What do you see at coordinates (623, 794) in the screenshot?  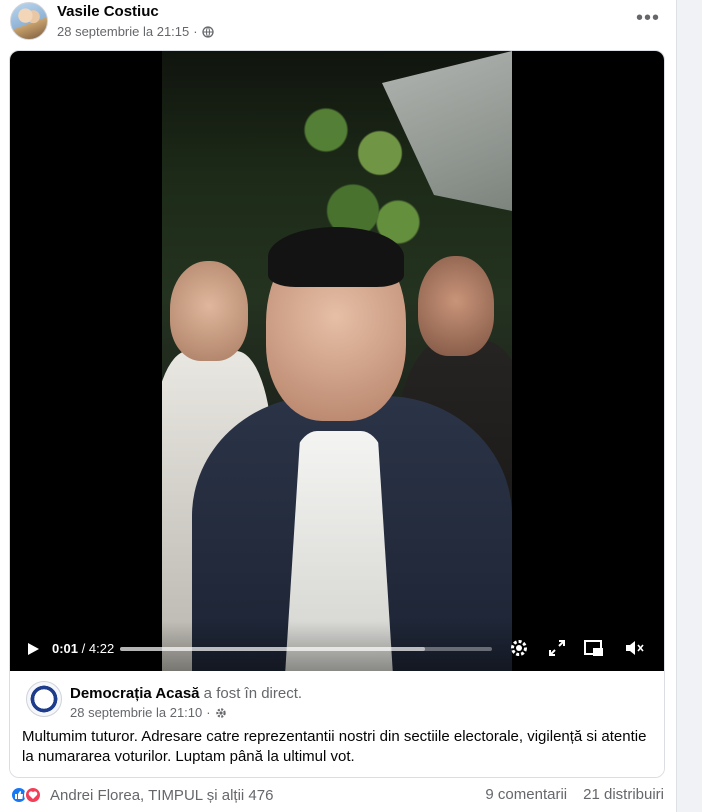 I see `shares-count: 21 distribuiri` at bounding box center [623, 794].